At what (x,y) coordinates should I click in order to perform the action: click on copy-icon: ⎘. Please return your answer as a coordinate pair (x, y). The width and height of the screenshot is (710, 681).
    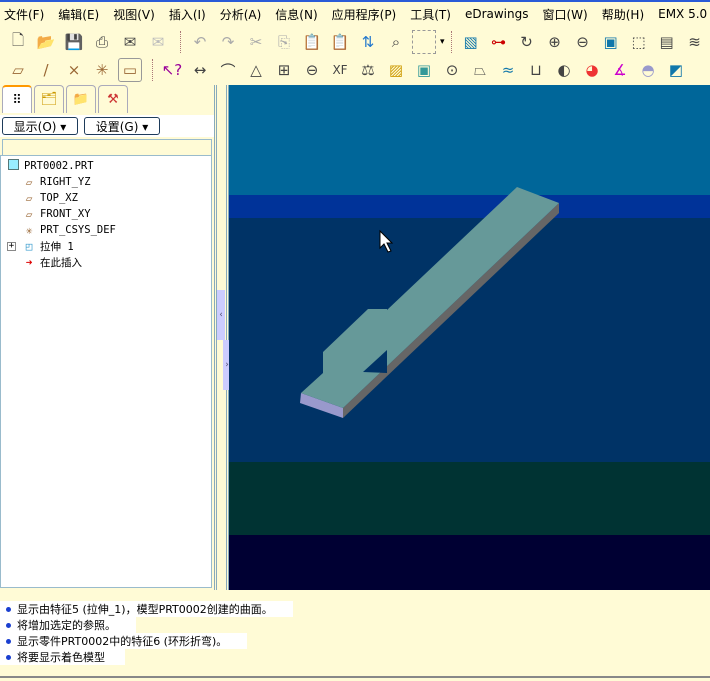
    Looking at the image, I should click on (284, 42).